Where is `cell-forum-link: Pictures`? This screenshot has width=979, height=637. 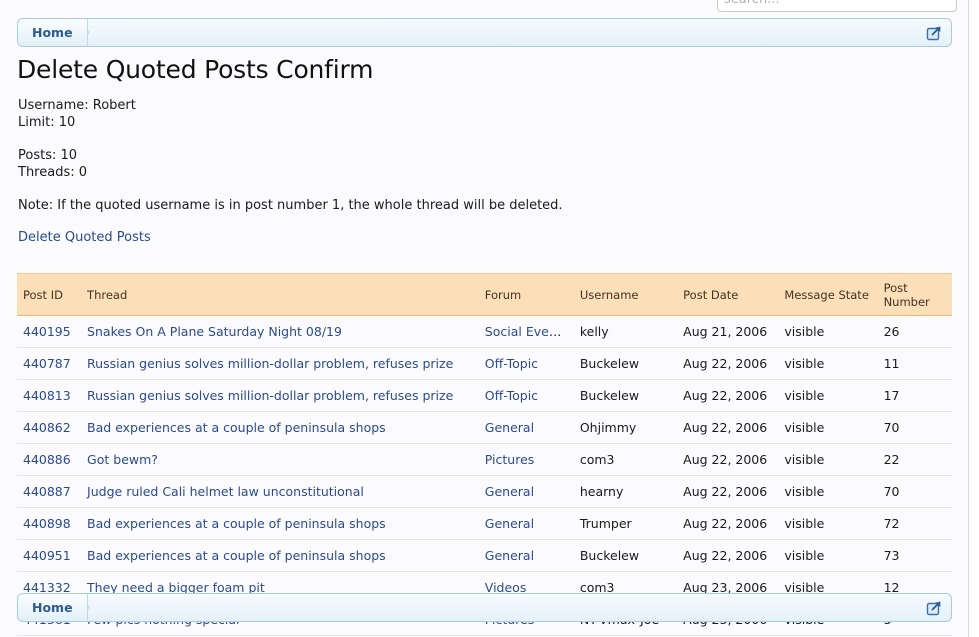 cell-forum-link: Pictures is located at coordinates (510, 459).